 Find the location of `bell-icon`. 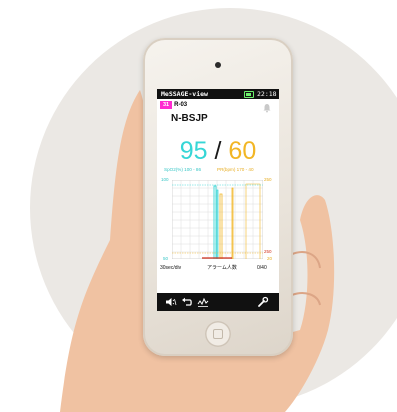

bell-icon is located at coordinates (267, 108).